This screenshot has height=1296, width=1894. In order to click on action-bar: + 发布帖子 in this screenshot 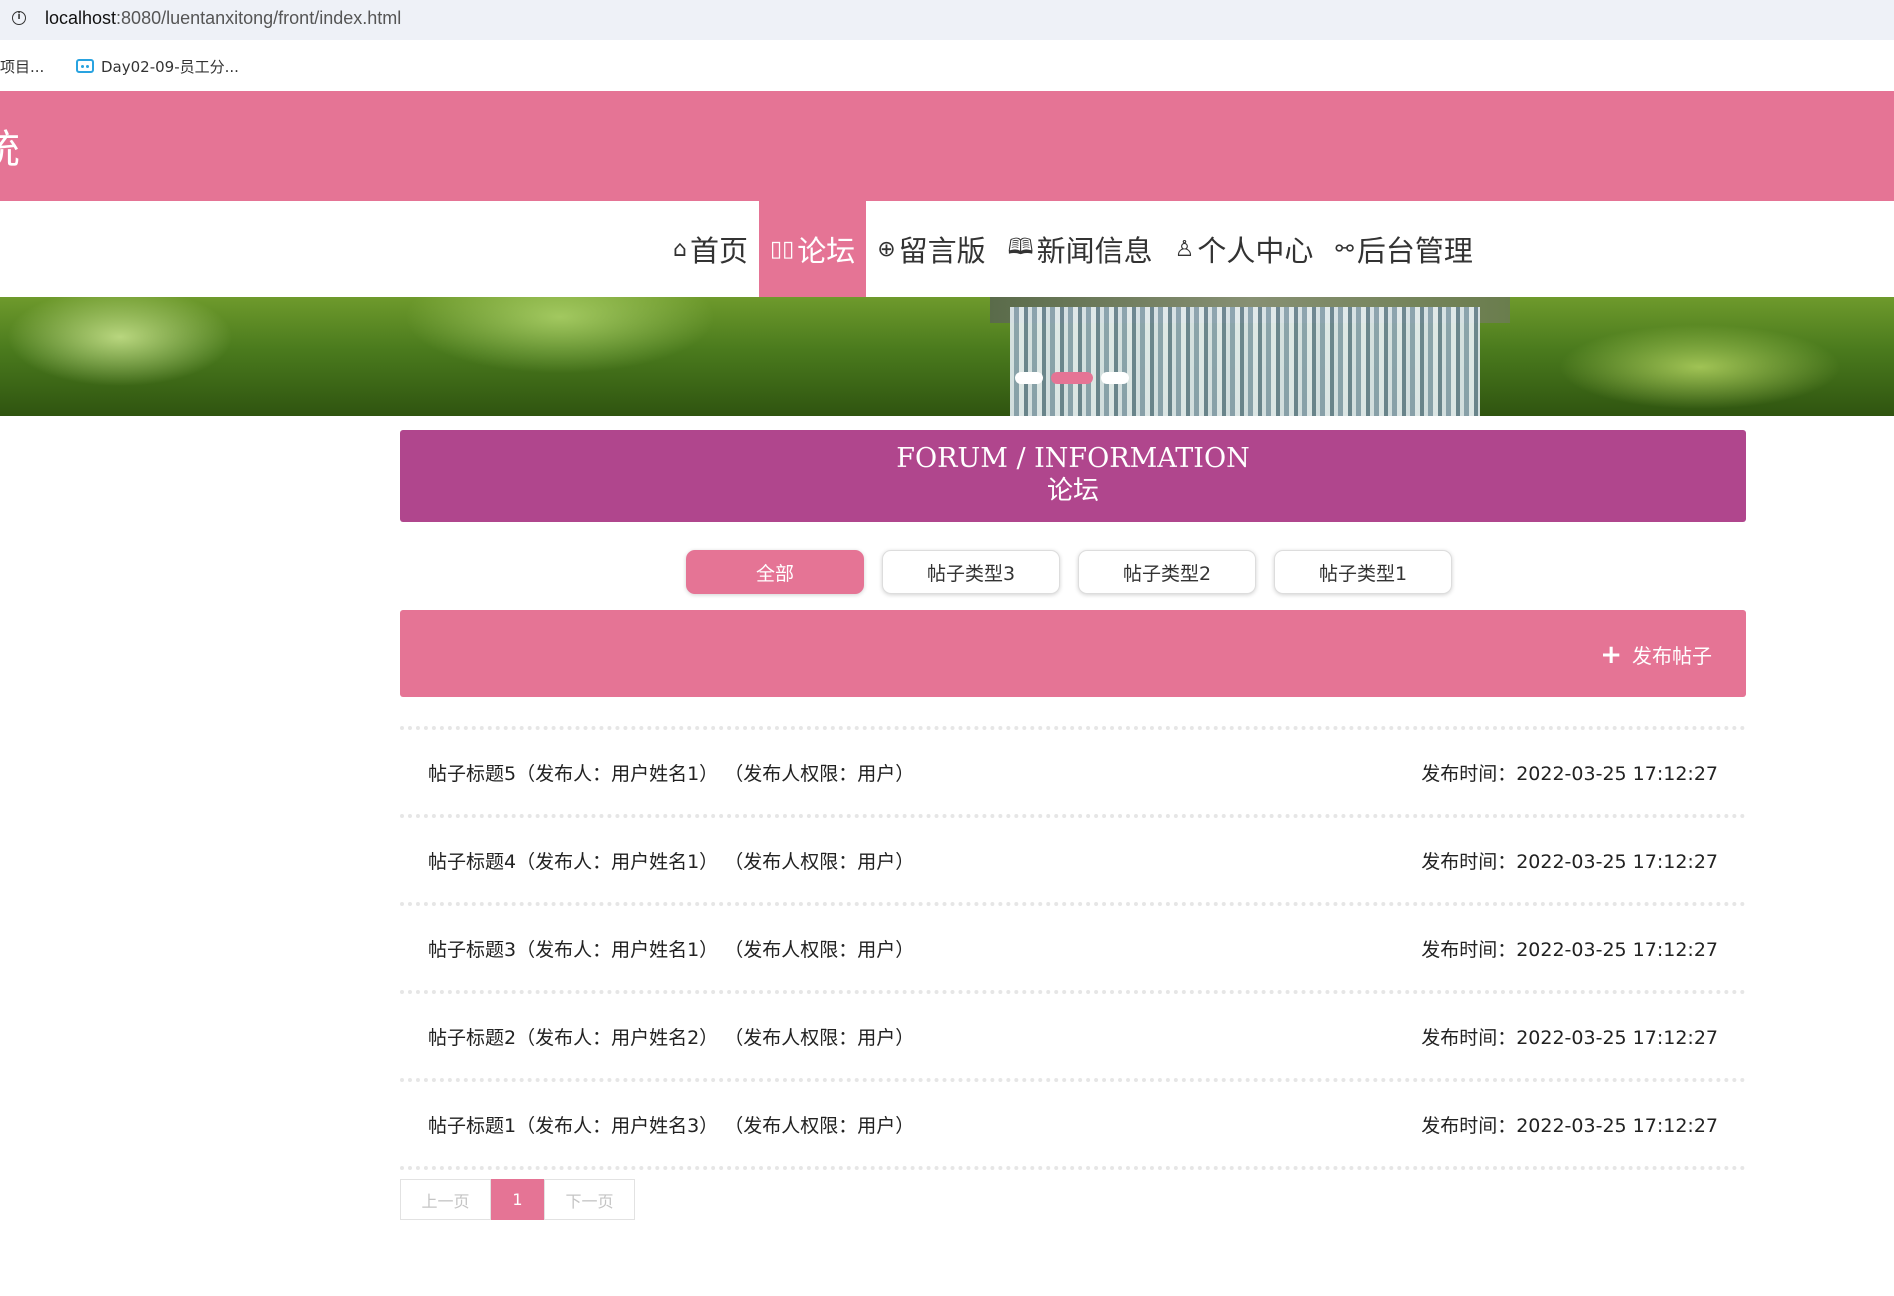, I will do `click(1073, 653)`.